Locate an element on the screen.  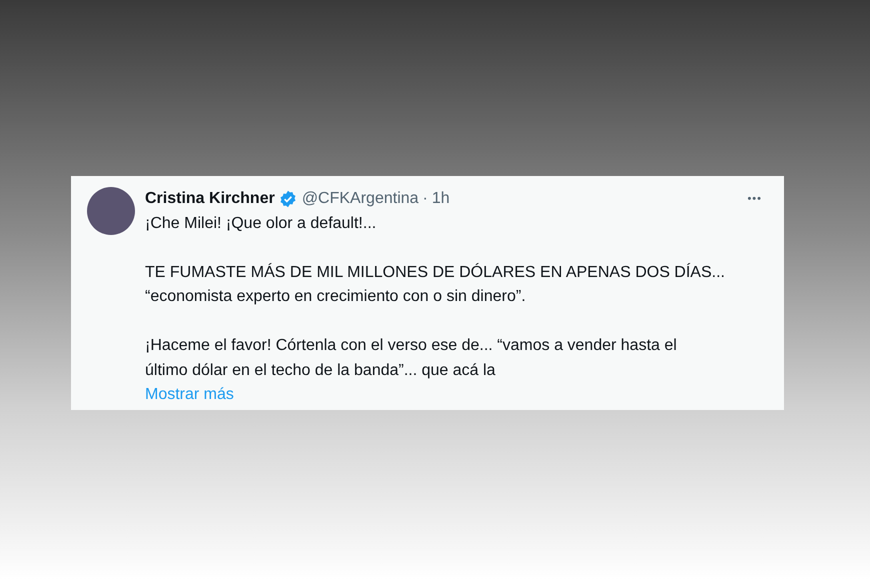
avatar is located at coordinates (111, 211).